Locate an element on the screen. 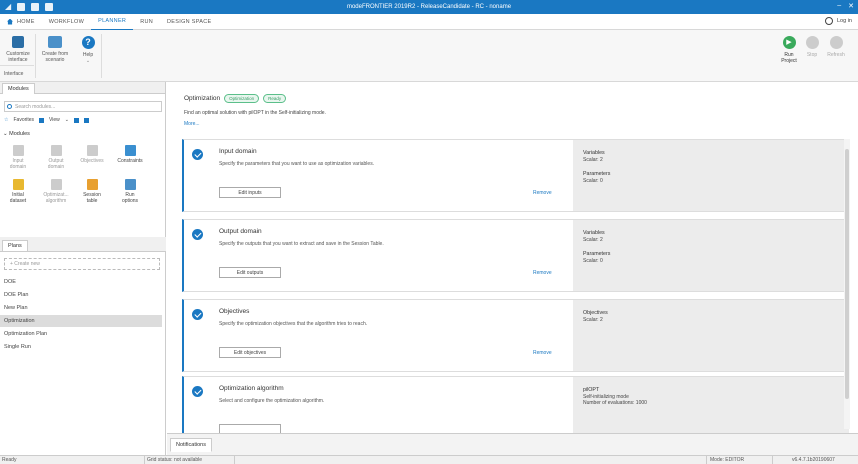  algorithm-icon is located at coordinates (56, 184).